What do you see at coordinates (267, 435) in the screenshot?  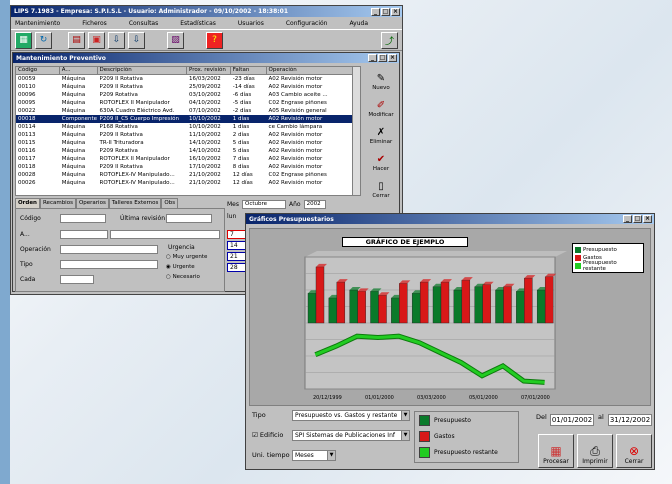 I see `edificio-checkbox: ☑ Edificio` at bounding box center [267, 435].